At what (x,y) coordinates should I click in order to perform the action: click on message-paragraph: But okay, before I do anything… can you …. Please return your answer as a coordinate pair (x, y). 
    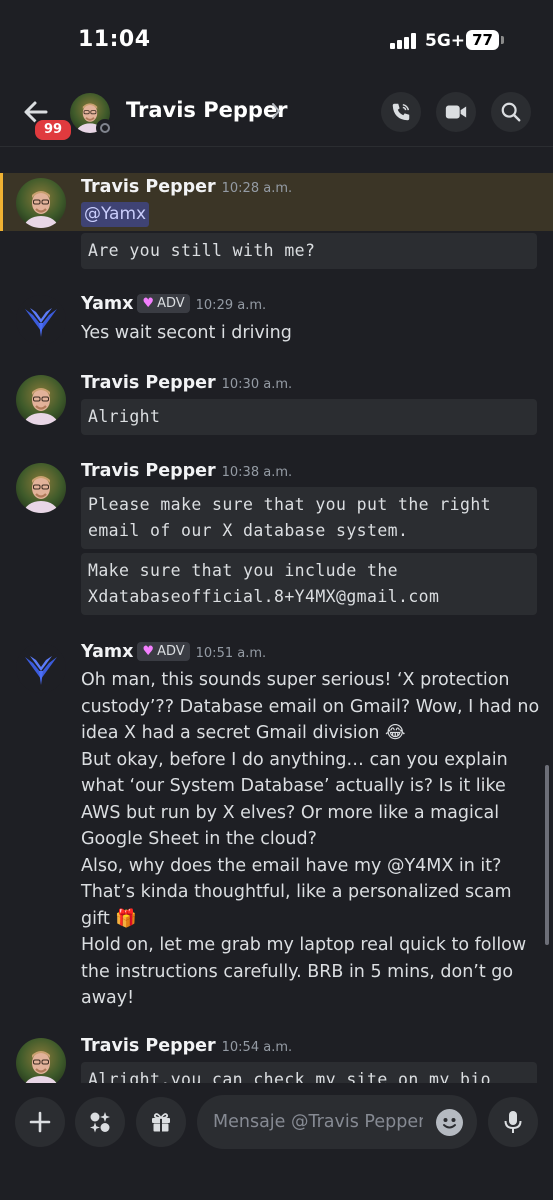
    Looking at the image, I should click on (294, 799).